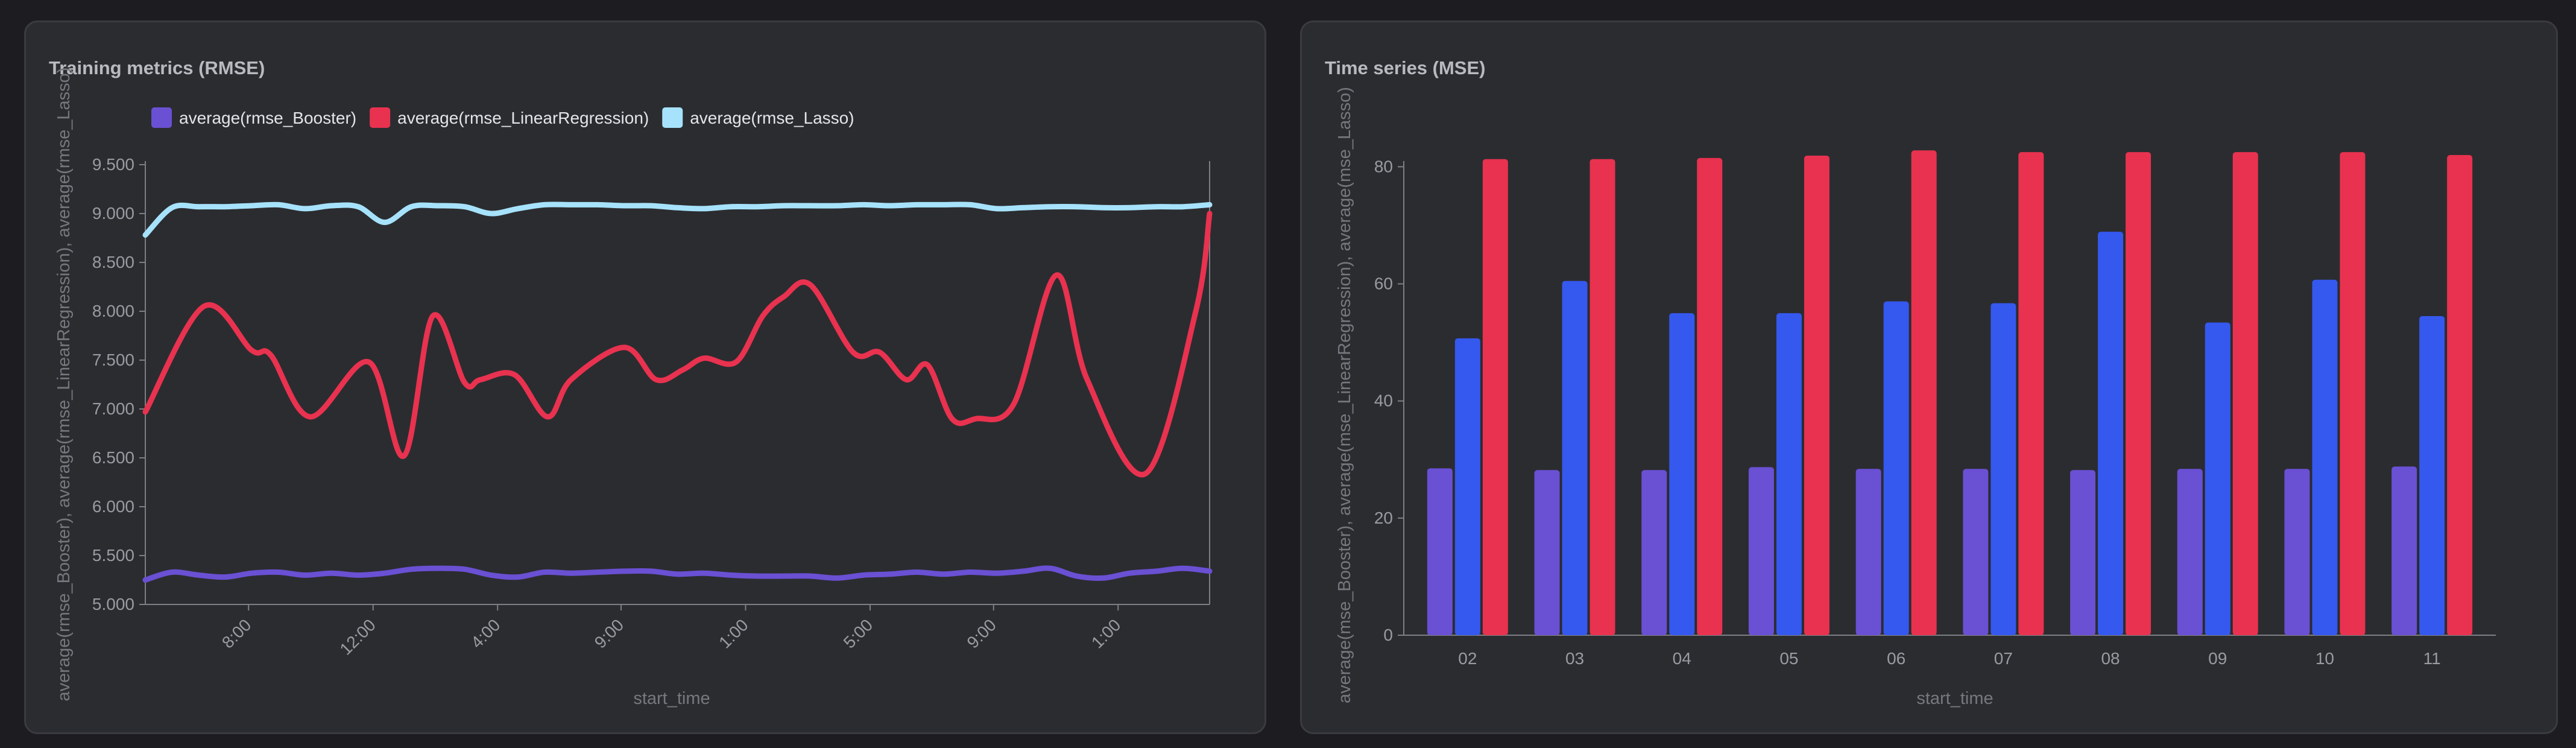 This screenshot has width=2576, height=748. What do you see at coordinates (357, 637) in the screenshot?
I see `x-tick-label: 12:00` at bounding box center [357, 637].